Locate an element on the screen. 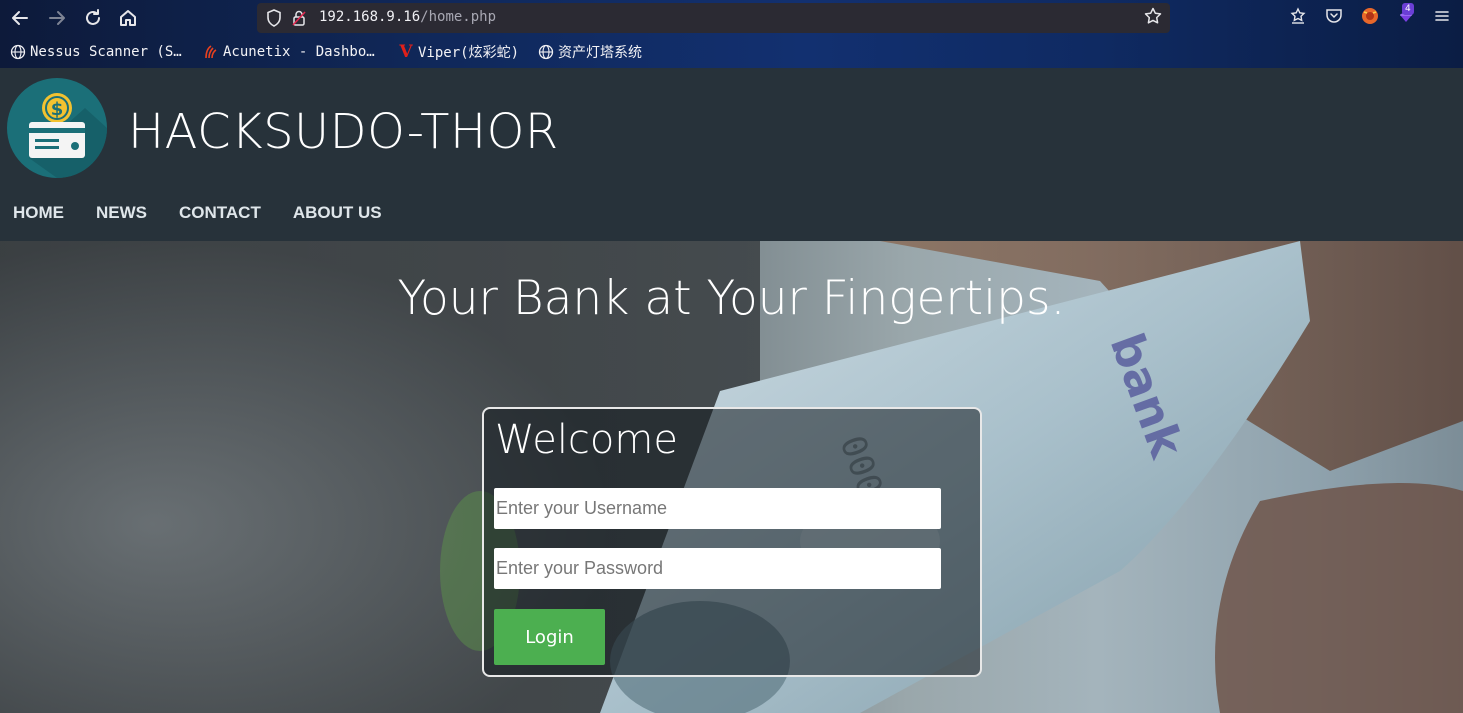  address-bar: 192.168.9.16/home.php is located at coordinates (713, 18).